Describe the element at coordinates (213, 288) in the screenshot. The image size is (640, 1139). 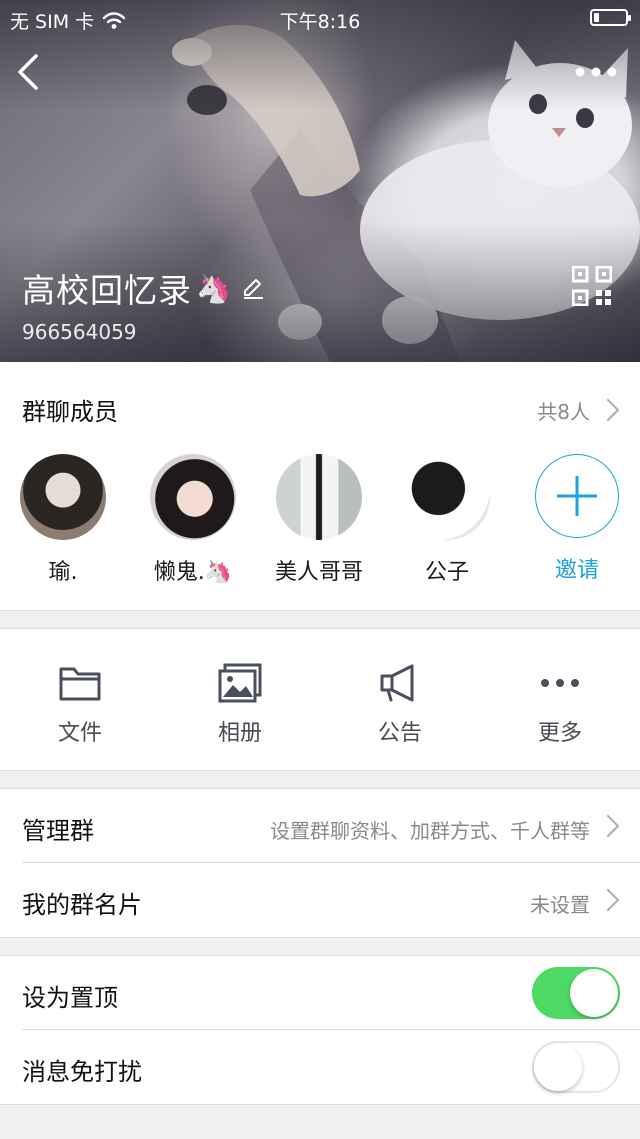
I see `group-name-emoji: 🦄` at that location.